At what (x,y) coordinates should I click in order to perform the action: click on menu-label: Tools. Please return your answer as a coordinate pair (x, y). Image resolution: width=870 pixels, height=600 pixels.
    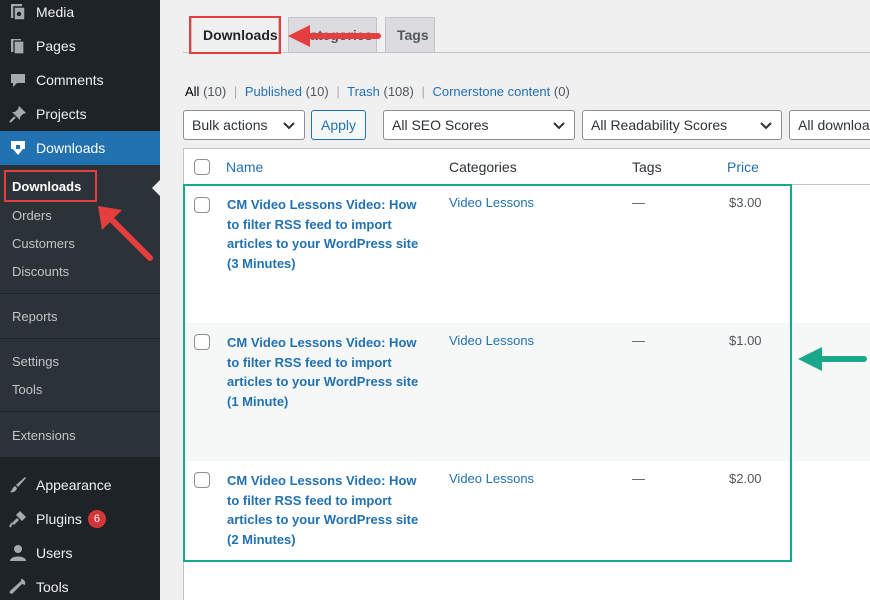
    Looking at the image, I should click on (52, 587).